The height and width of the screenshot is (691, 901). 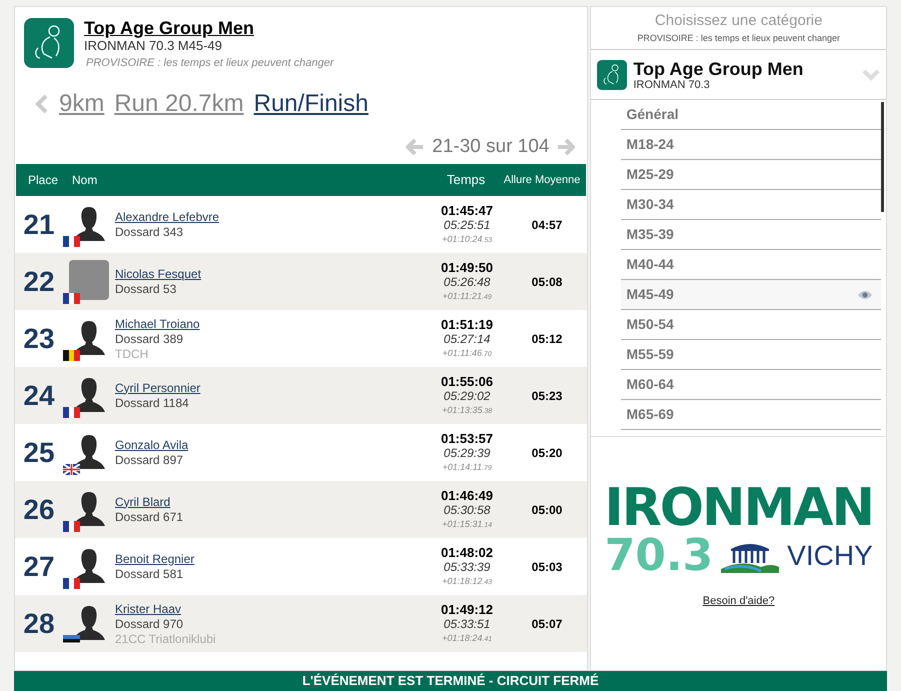 I want to click on bib-number: Dossard 671, so click(x=149, y=517).